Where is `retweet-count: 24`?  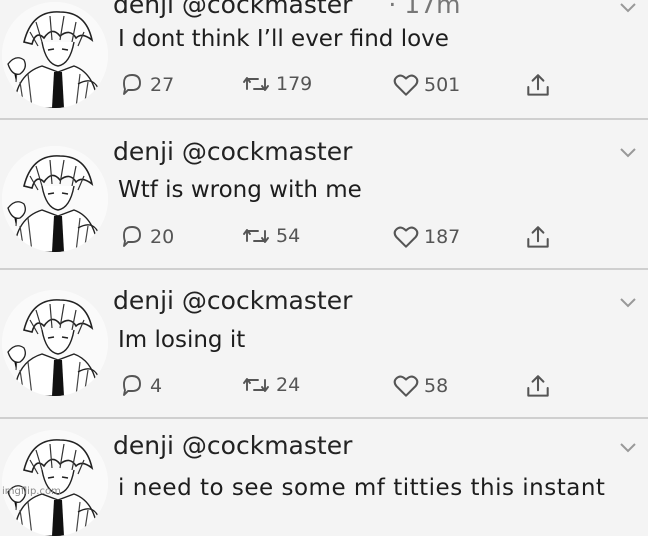 retweet-count: 24 is located at coordinates (288, 385).